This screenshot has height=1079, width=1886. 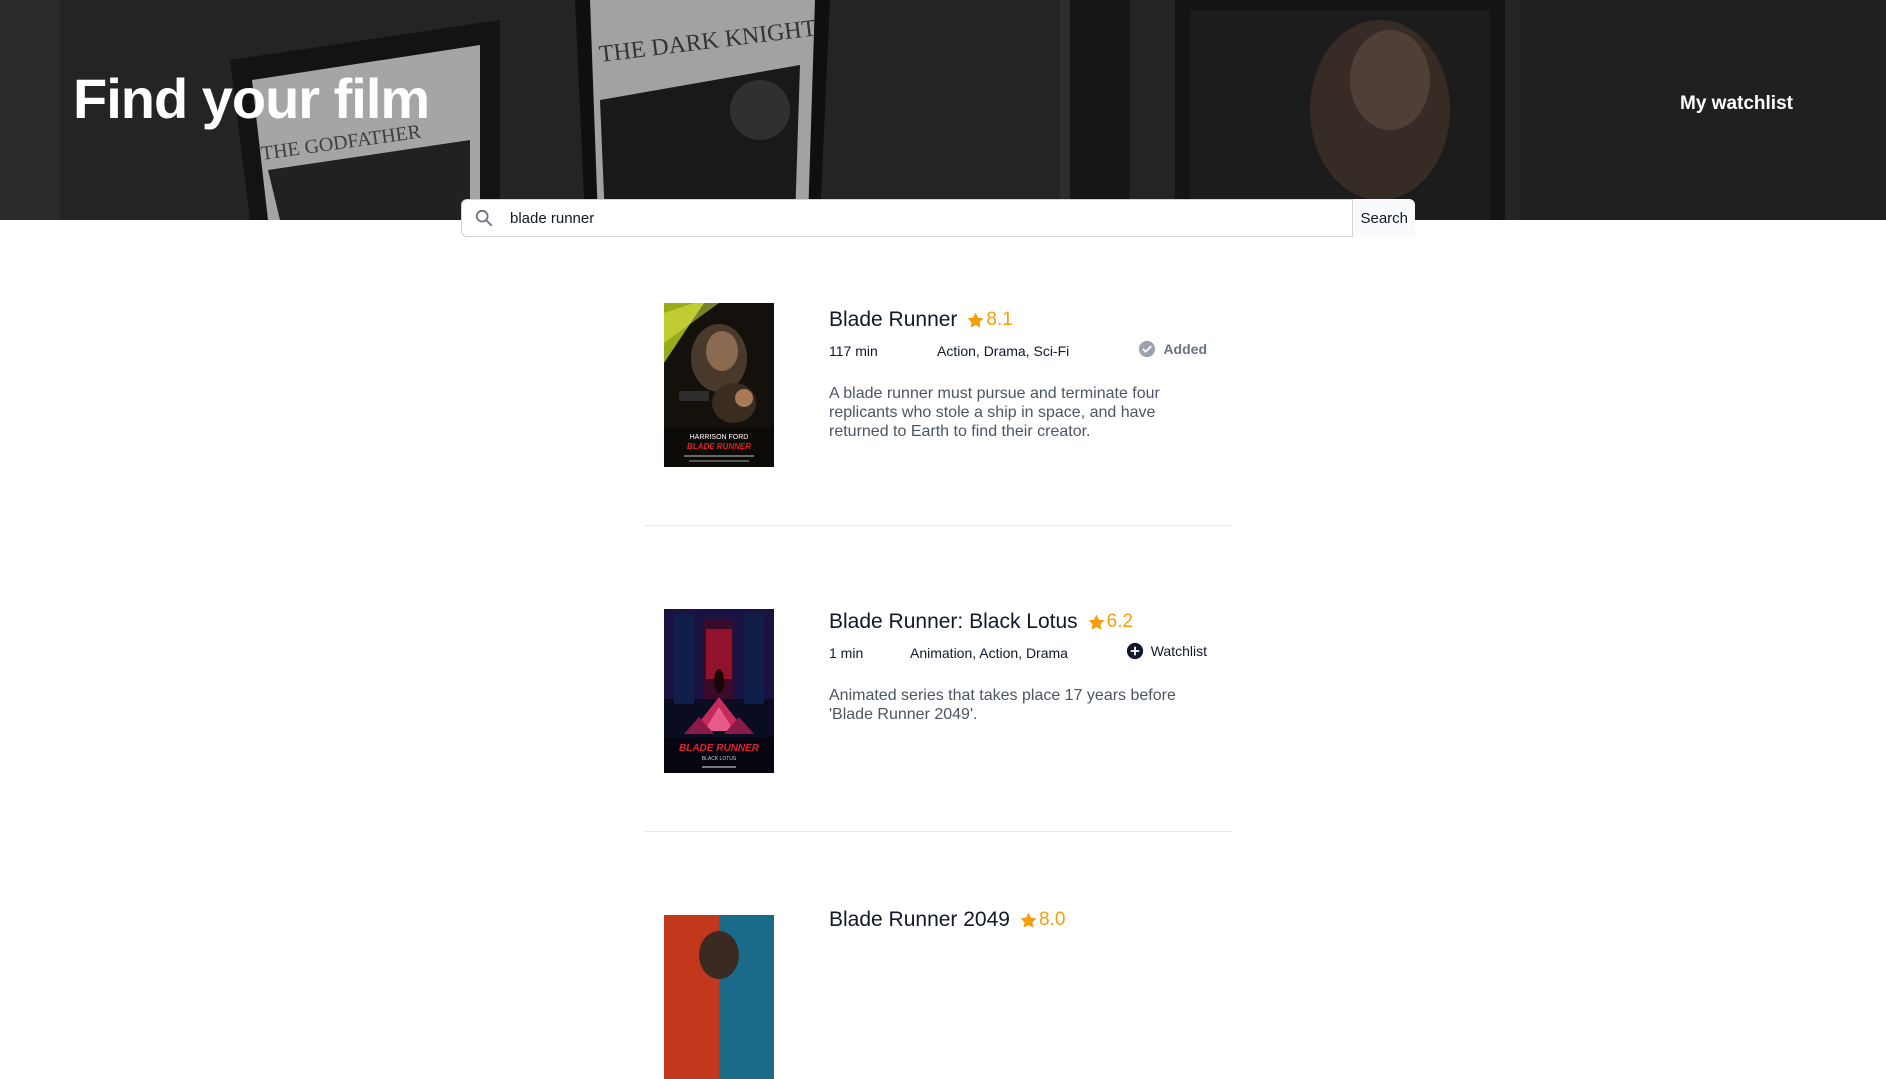 I want to click on search-input, so click(x=929, y=218).